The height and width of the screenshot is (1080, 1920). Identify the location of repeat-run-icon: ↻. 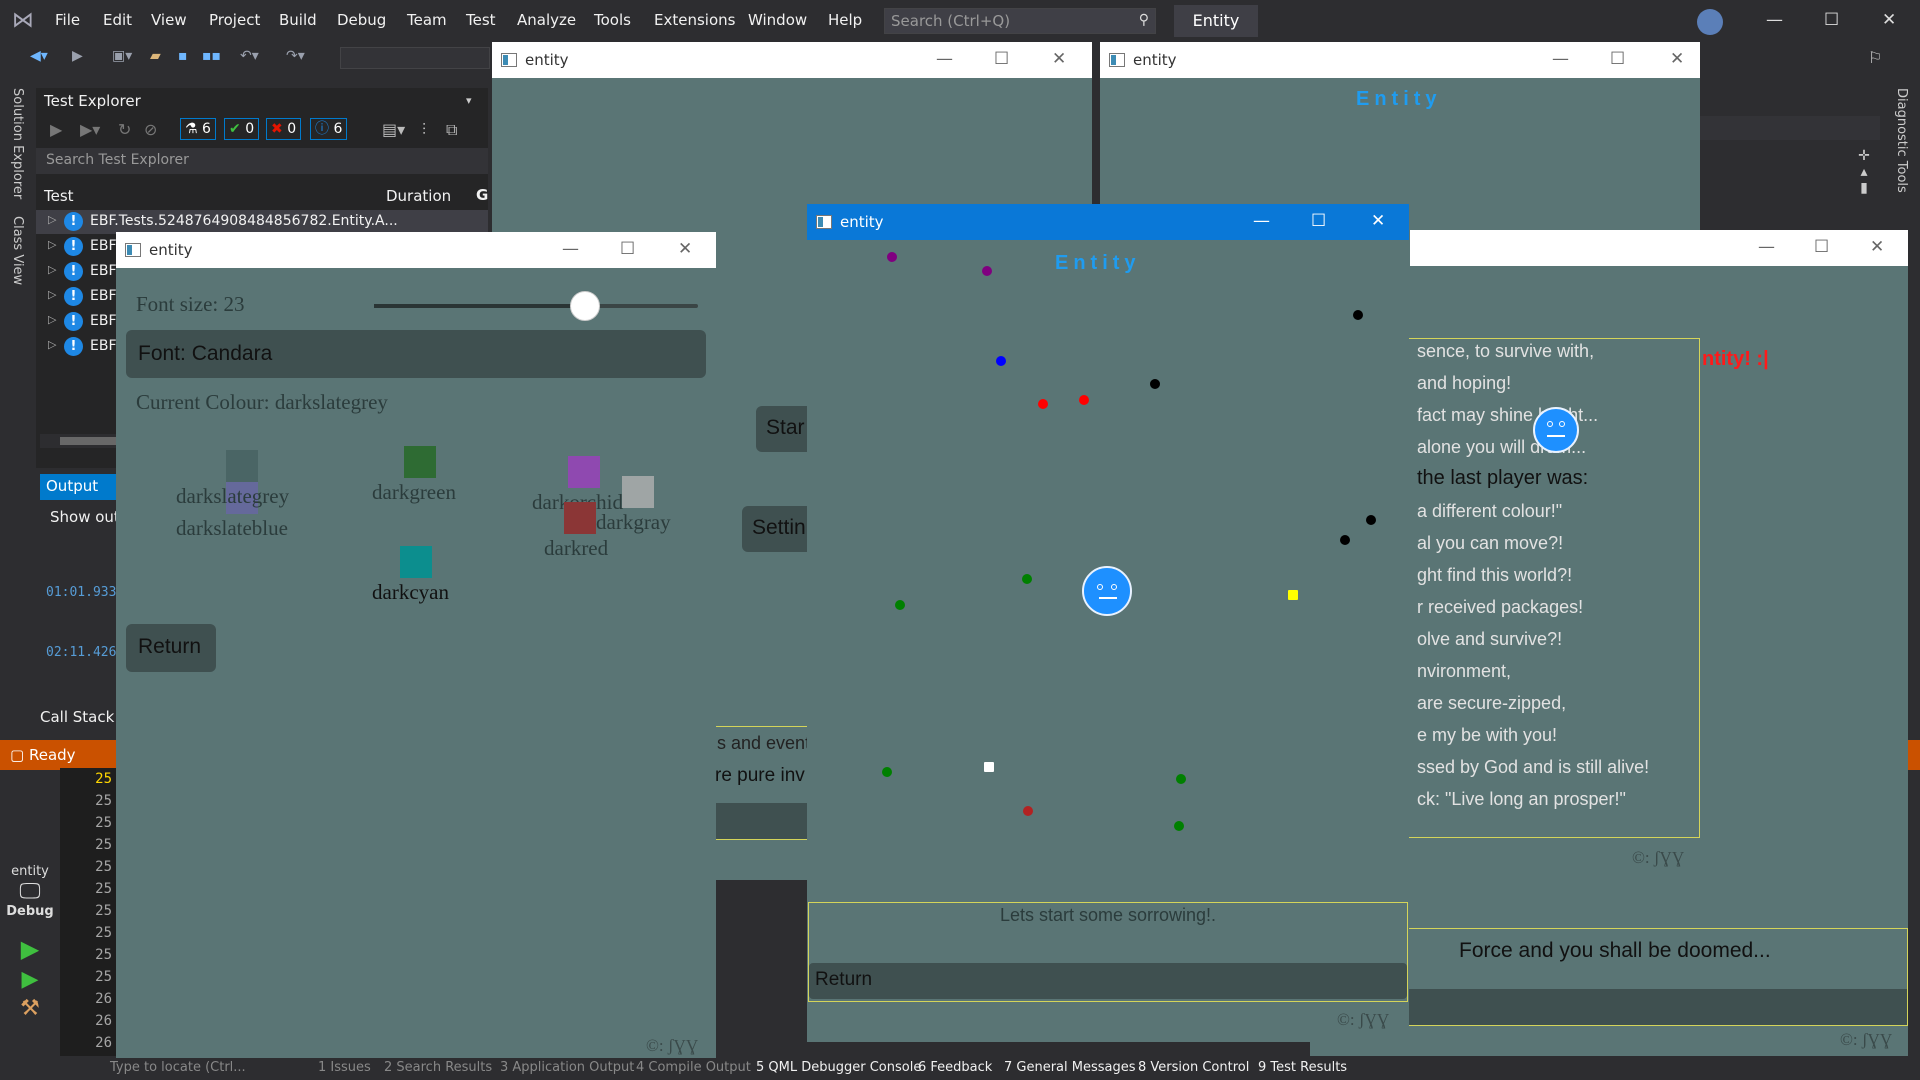
(124, 129).